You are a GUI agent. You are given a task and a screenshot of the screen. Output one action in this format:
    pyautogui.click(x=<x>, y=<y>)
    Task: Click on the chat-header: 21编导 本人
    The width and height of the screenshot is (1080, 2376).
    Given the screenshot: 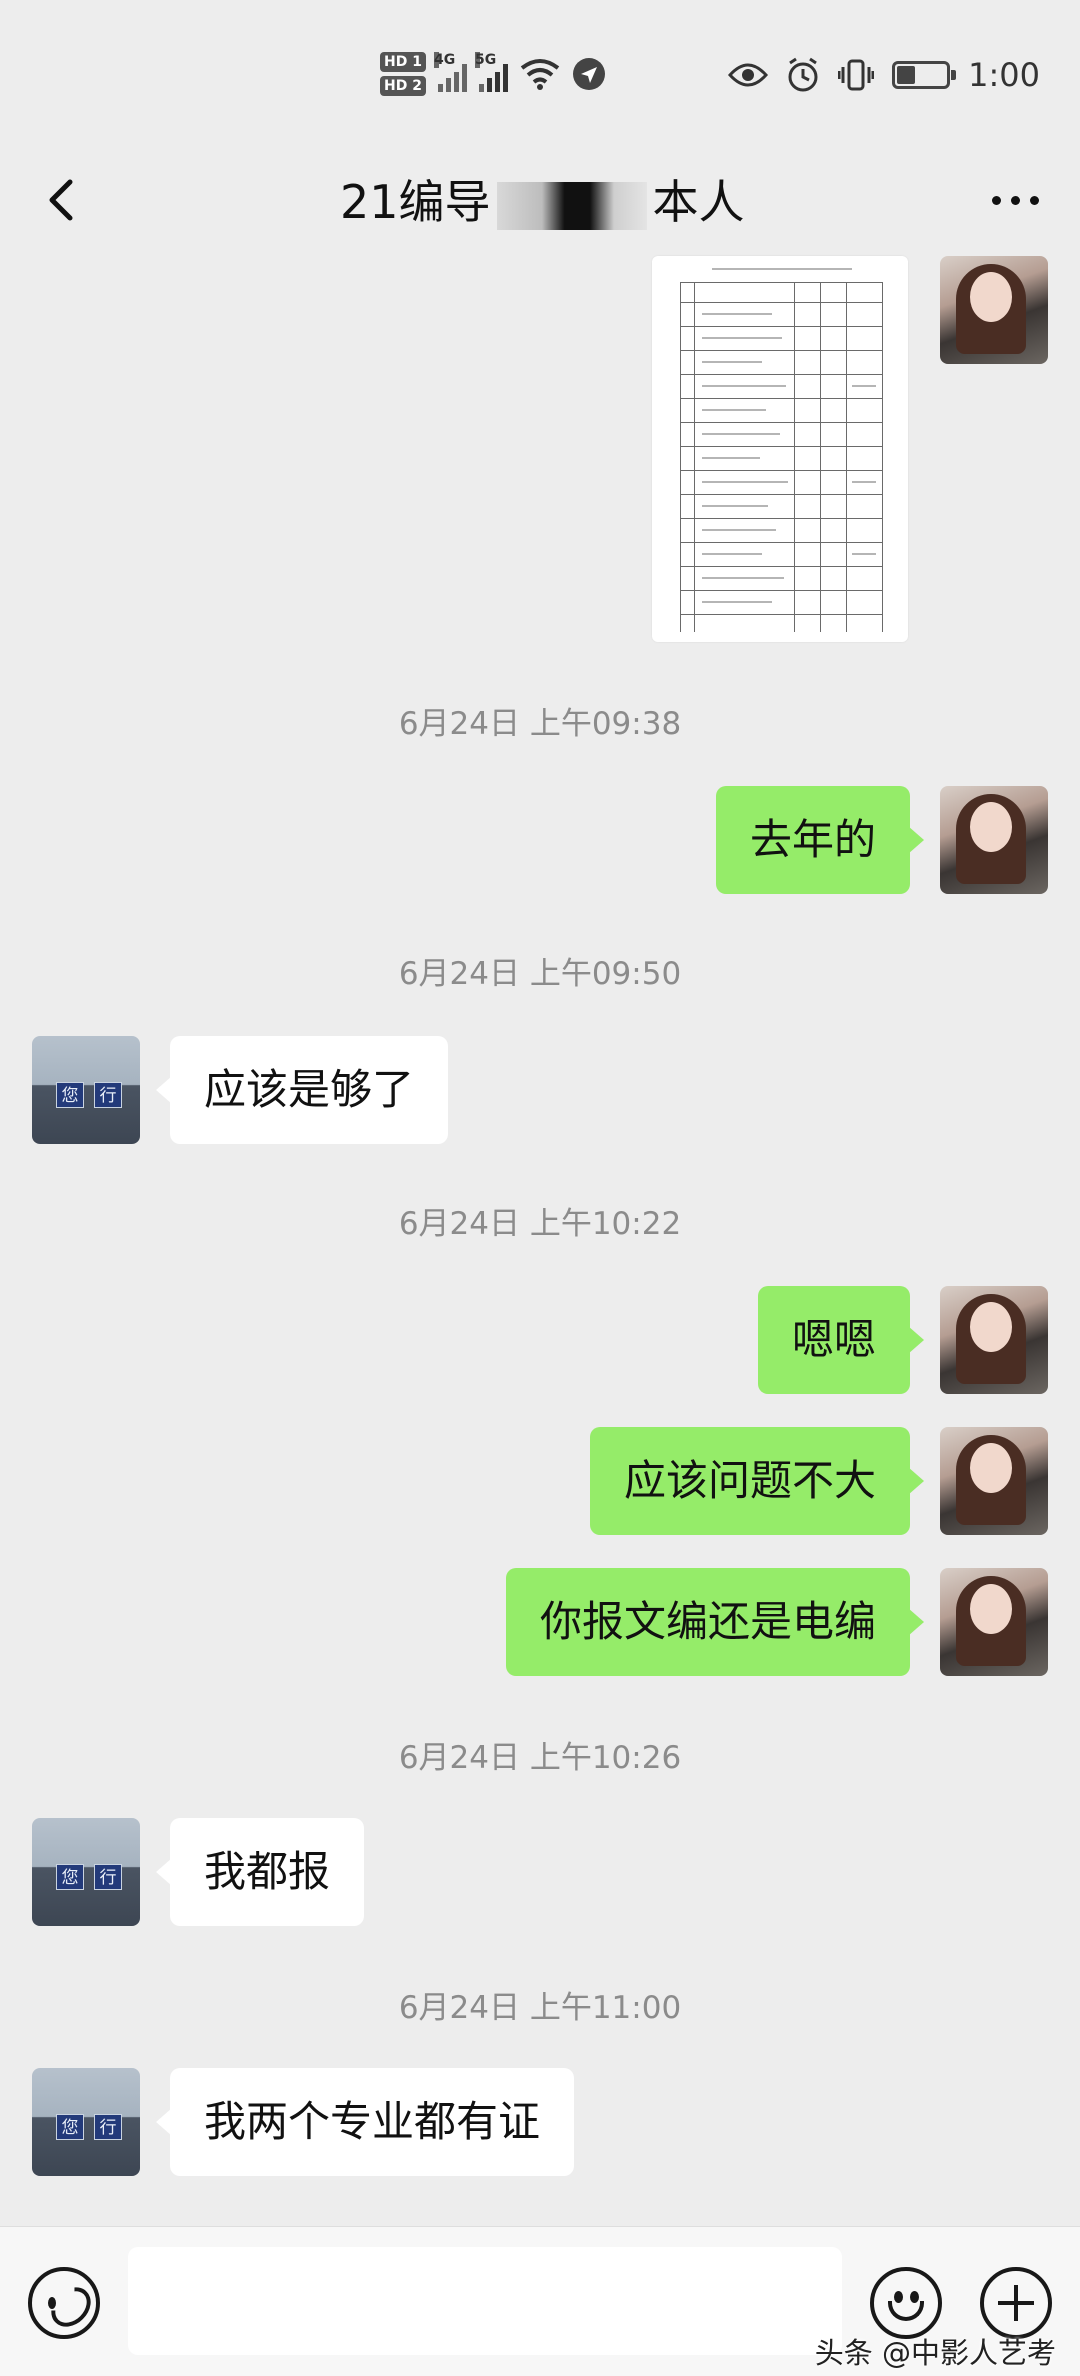 What is the action you would take?
    pyautogui.click(x=540, y=200)
    